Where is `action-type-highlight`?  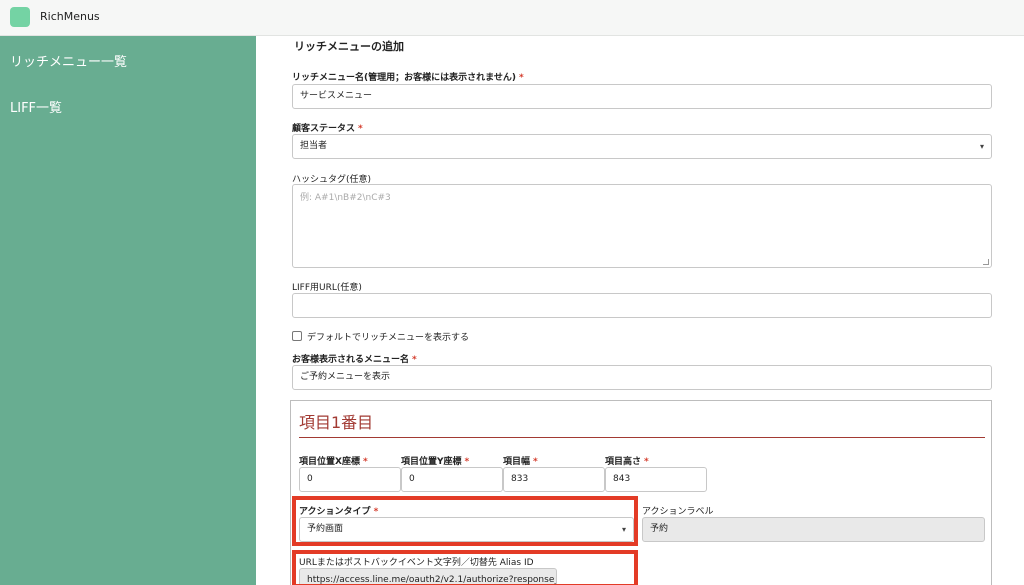
action-type-highlight is located at coordinates (465, 521).